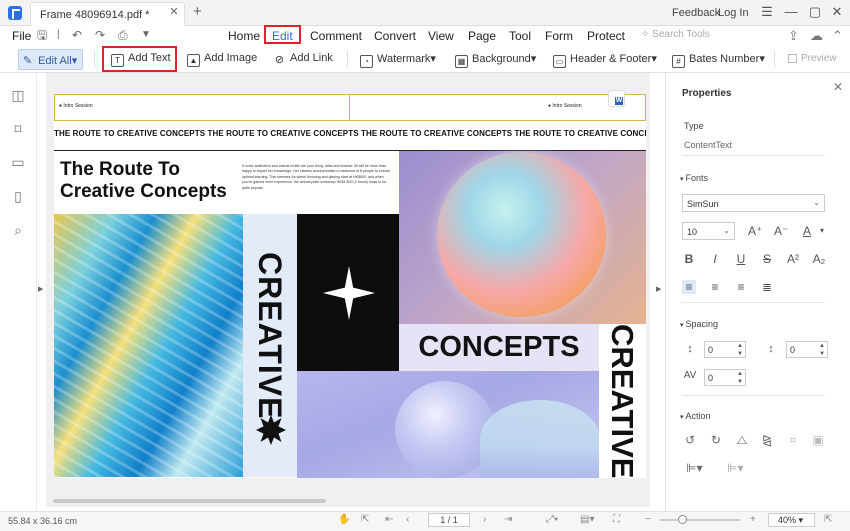  Describe the element at coordinates (694, 468) in the screenshot. I see `align-objects-icon: ⊫▾` at that location.